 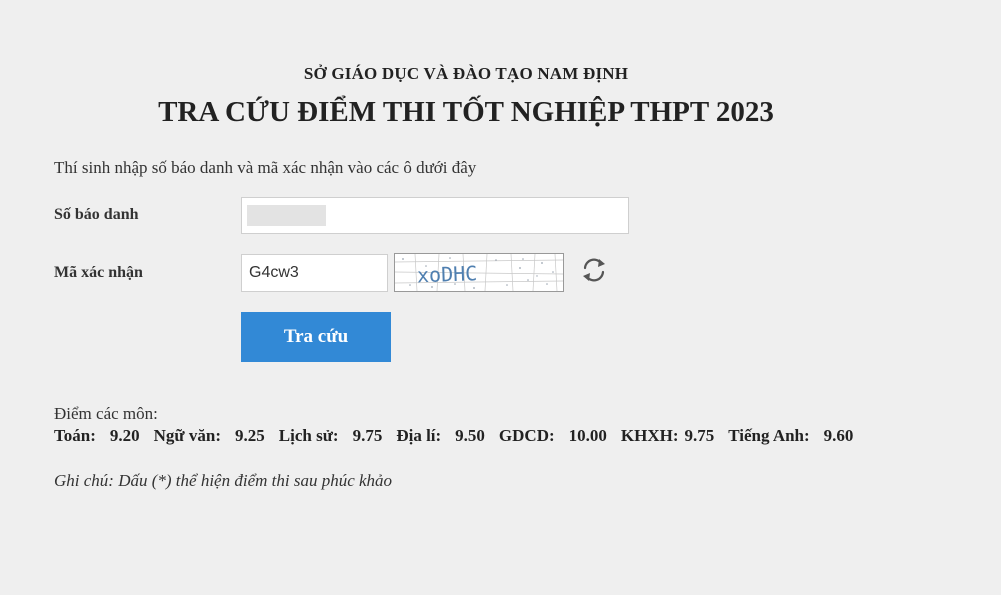 What do you see at coordinates (560, 436) in the screenshot?
I see `subject-score: GDCD: 10.00` at bounding box center [560, 436].